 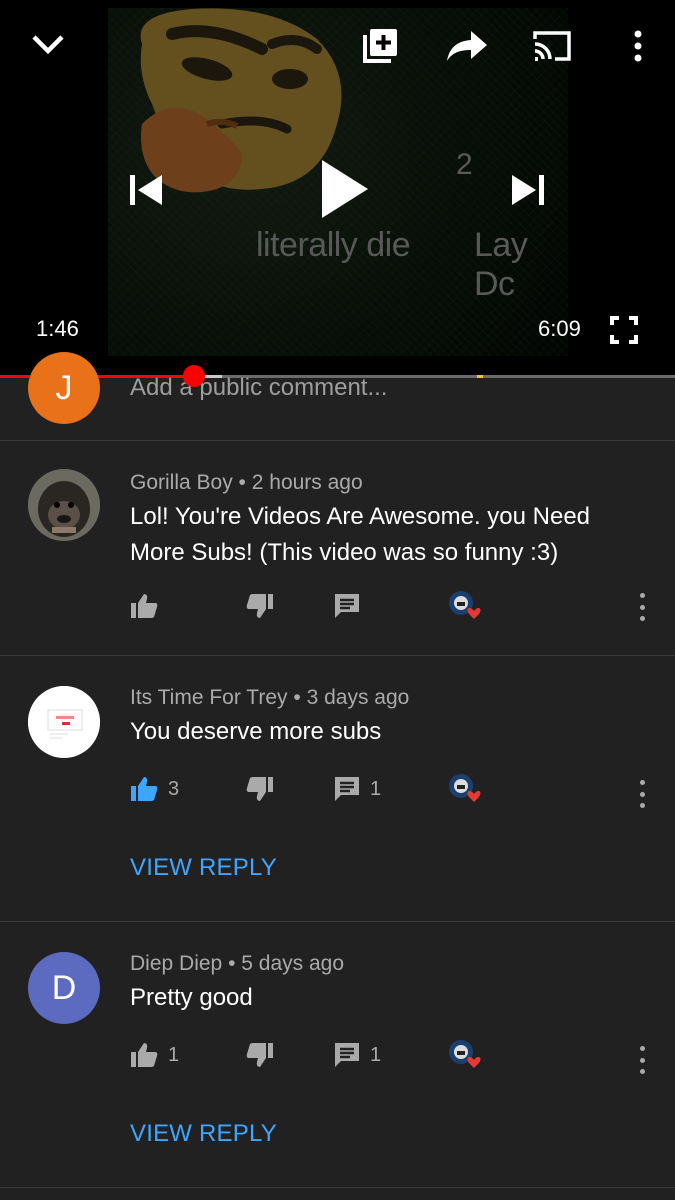 I want to click on comment-actions: 1 1, so click(x=337, y=1059).